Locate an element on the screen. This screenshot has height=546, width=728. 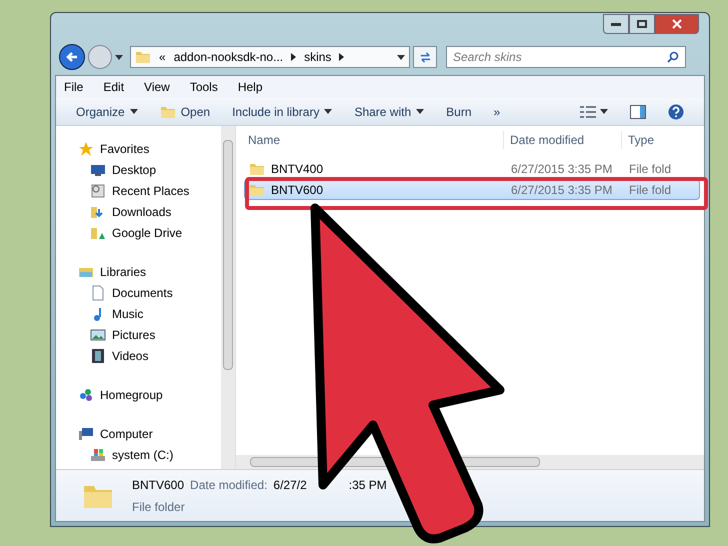
close-icon is located at coordinates (677, 24).